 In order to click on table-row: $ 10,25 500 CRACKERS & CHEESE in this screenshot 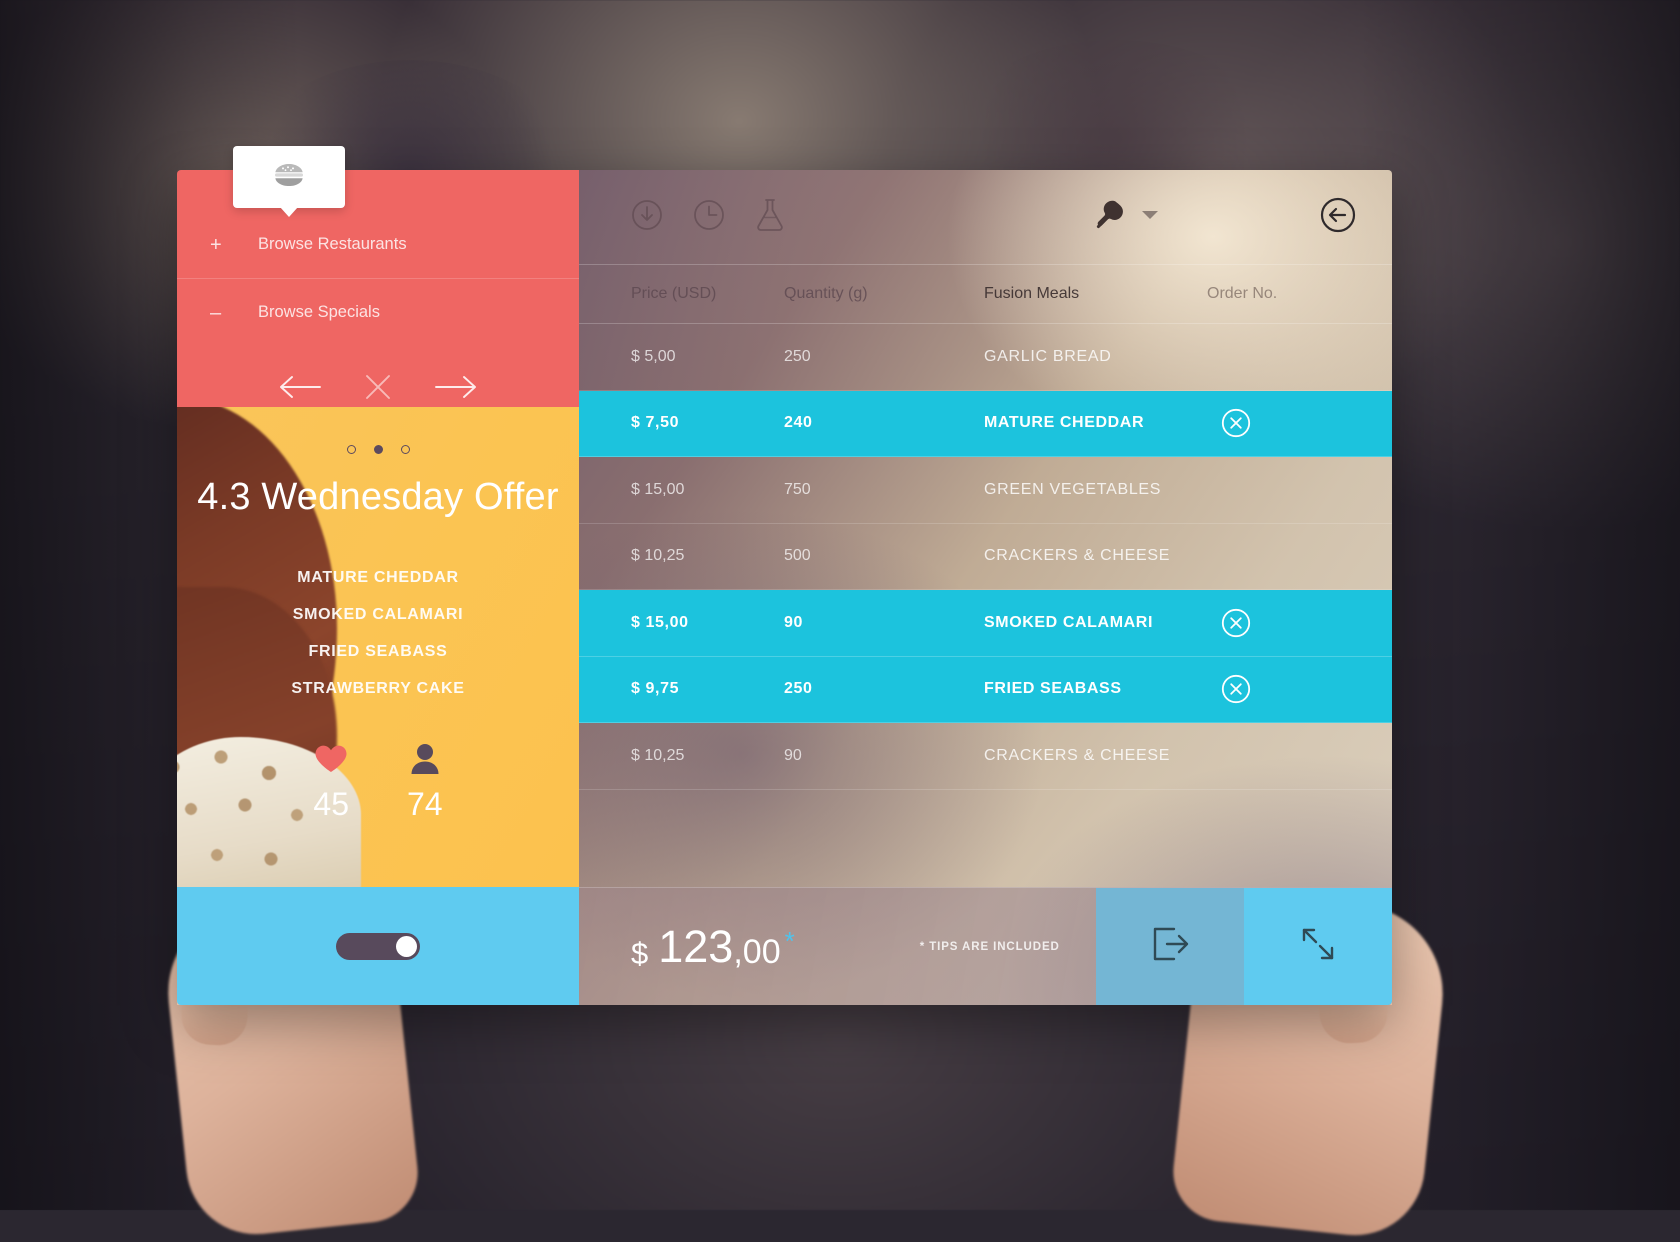, I will do `click(985, 557)`.